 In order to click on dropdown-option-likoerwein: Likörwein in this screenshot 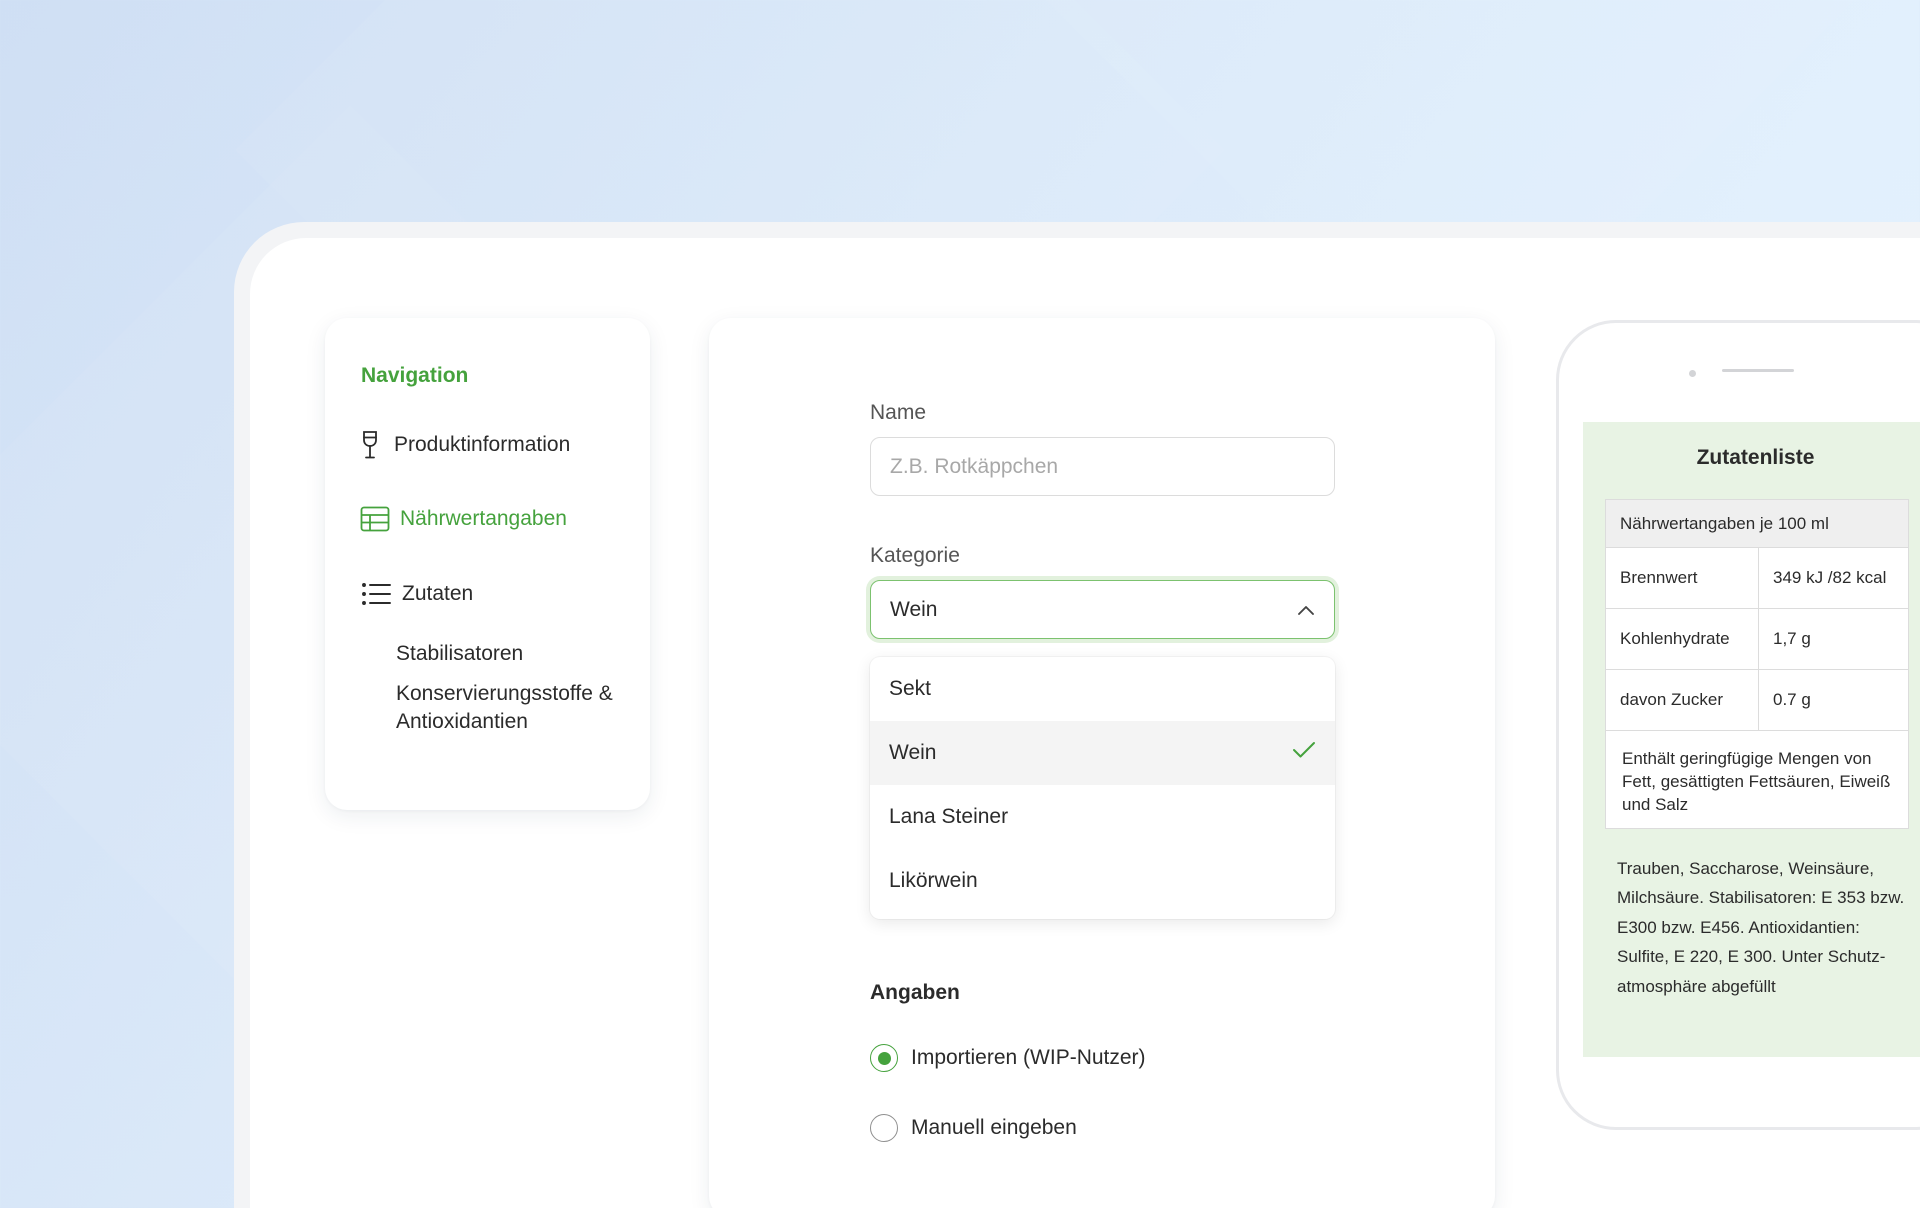, I will do `click(1102, 881)`.